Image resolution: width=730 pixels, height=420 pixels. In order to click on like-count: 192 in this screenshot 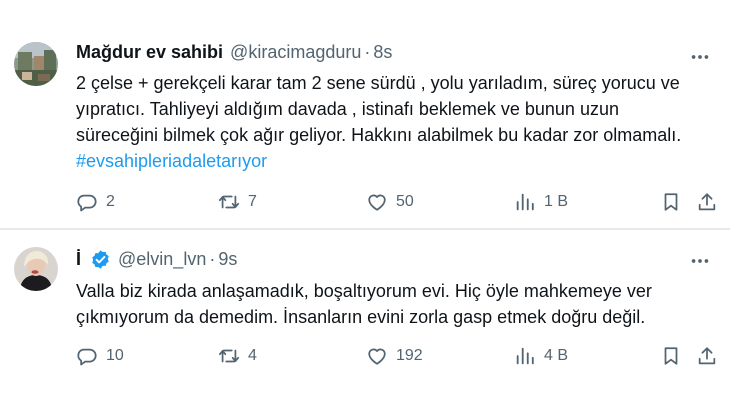, I will do `click(409, 355)`.